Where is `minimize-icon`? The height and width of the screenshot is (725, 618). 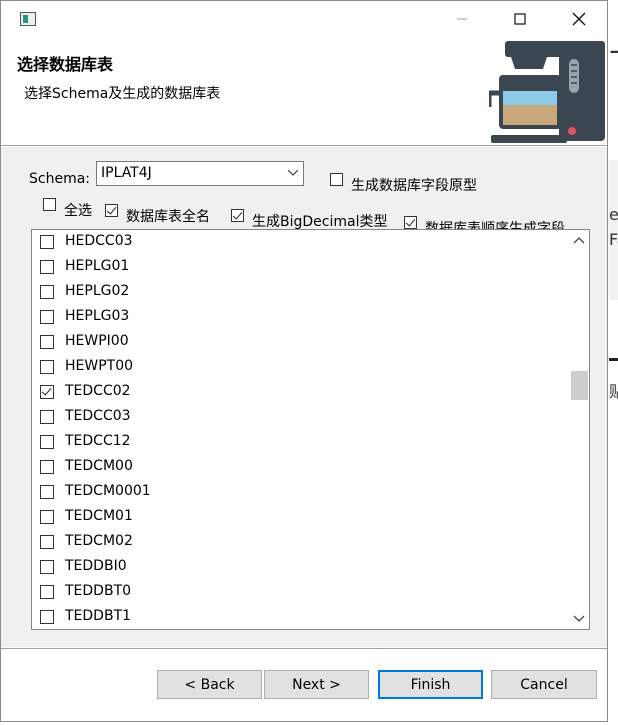
minimize-icon is located at coordinates (462, 19).